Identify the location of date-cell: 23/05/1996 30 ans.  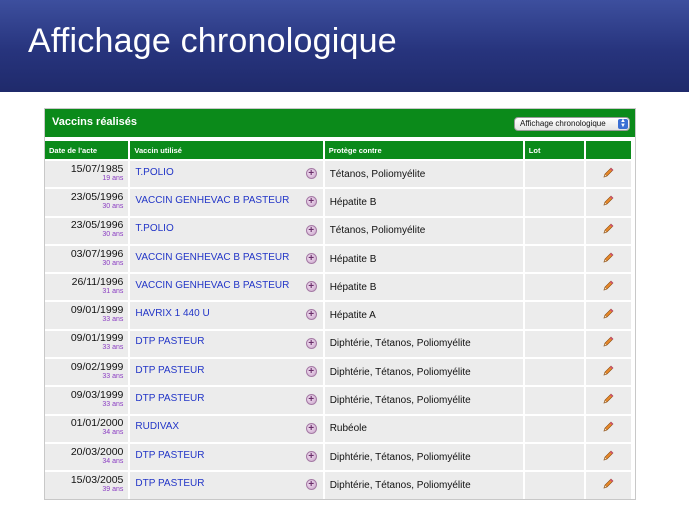
(87, 230).